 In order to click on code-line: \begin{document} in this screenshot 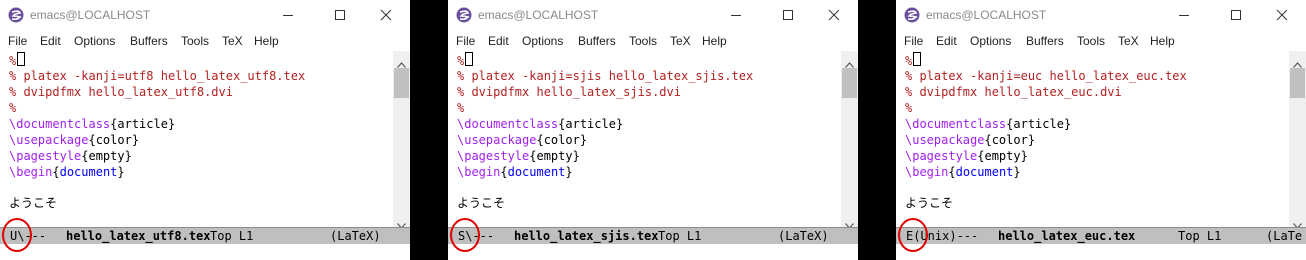, I will do `click(963, 172)`.